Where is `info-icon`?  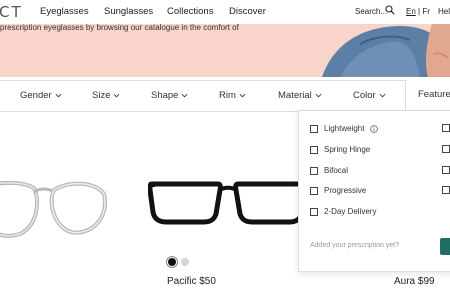
info-icon is located at coordinates (374, 128).